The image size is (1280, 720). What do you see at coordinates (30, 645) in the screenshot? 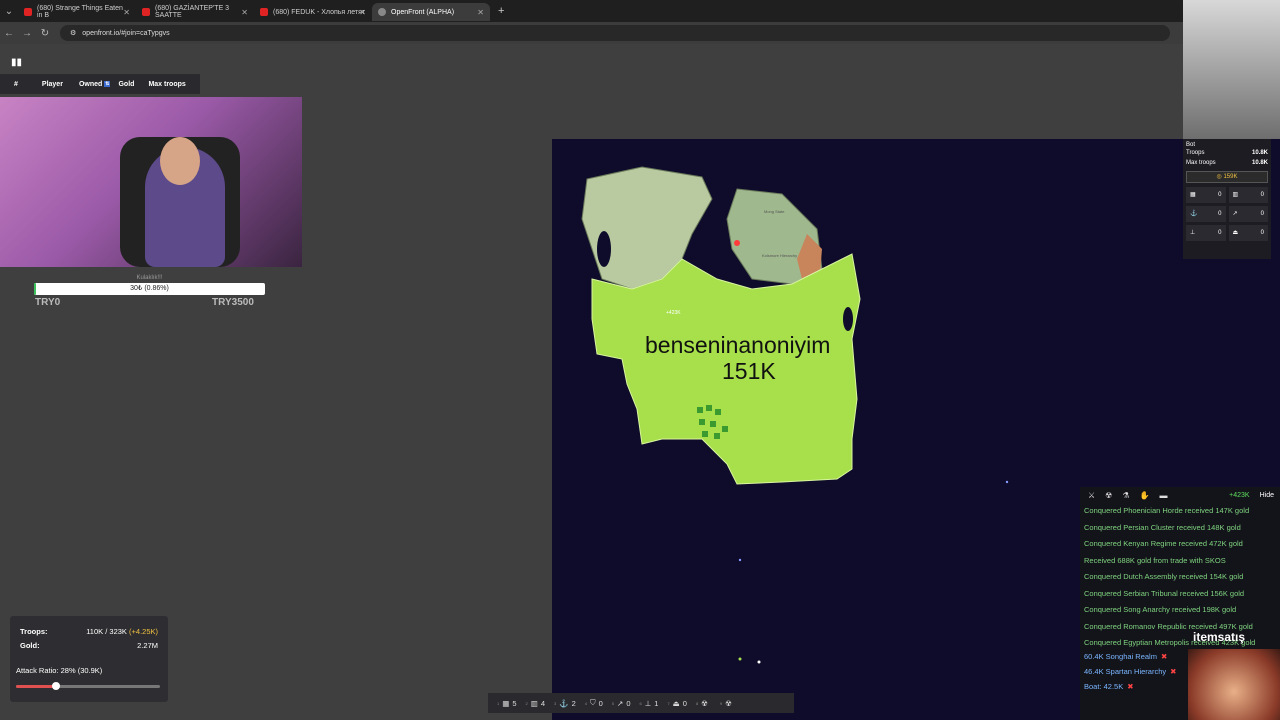
I see `gold-label: Gold:` at bounding box center [30, 645].